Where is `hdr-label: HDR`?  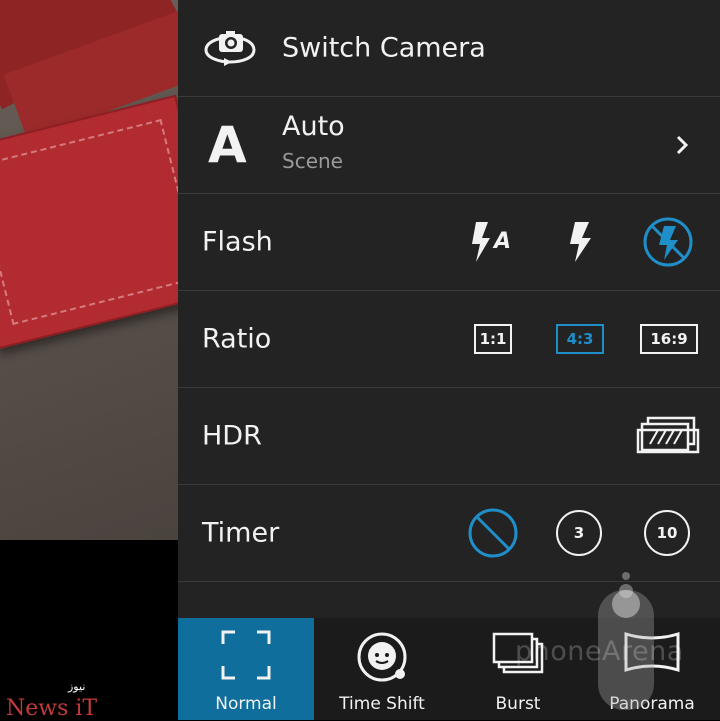 hdr-label: HDR is located at coordinates (232, 436).